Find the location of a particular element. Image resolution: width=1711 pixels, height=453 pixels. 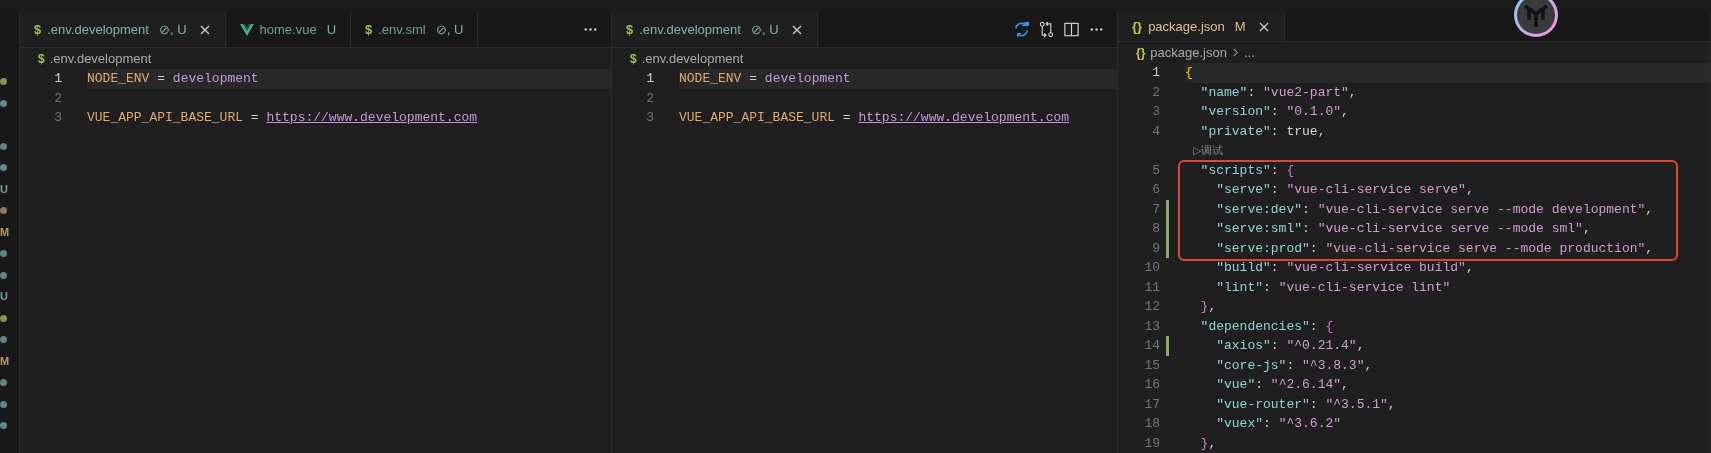

line-number: 5 is located at coordinates (1155, 170).